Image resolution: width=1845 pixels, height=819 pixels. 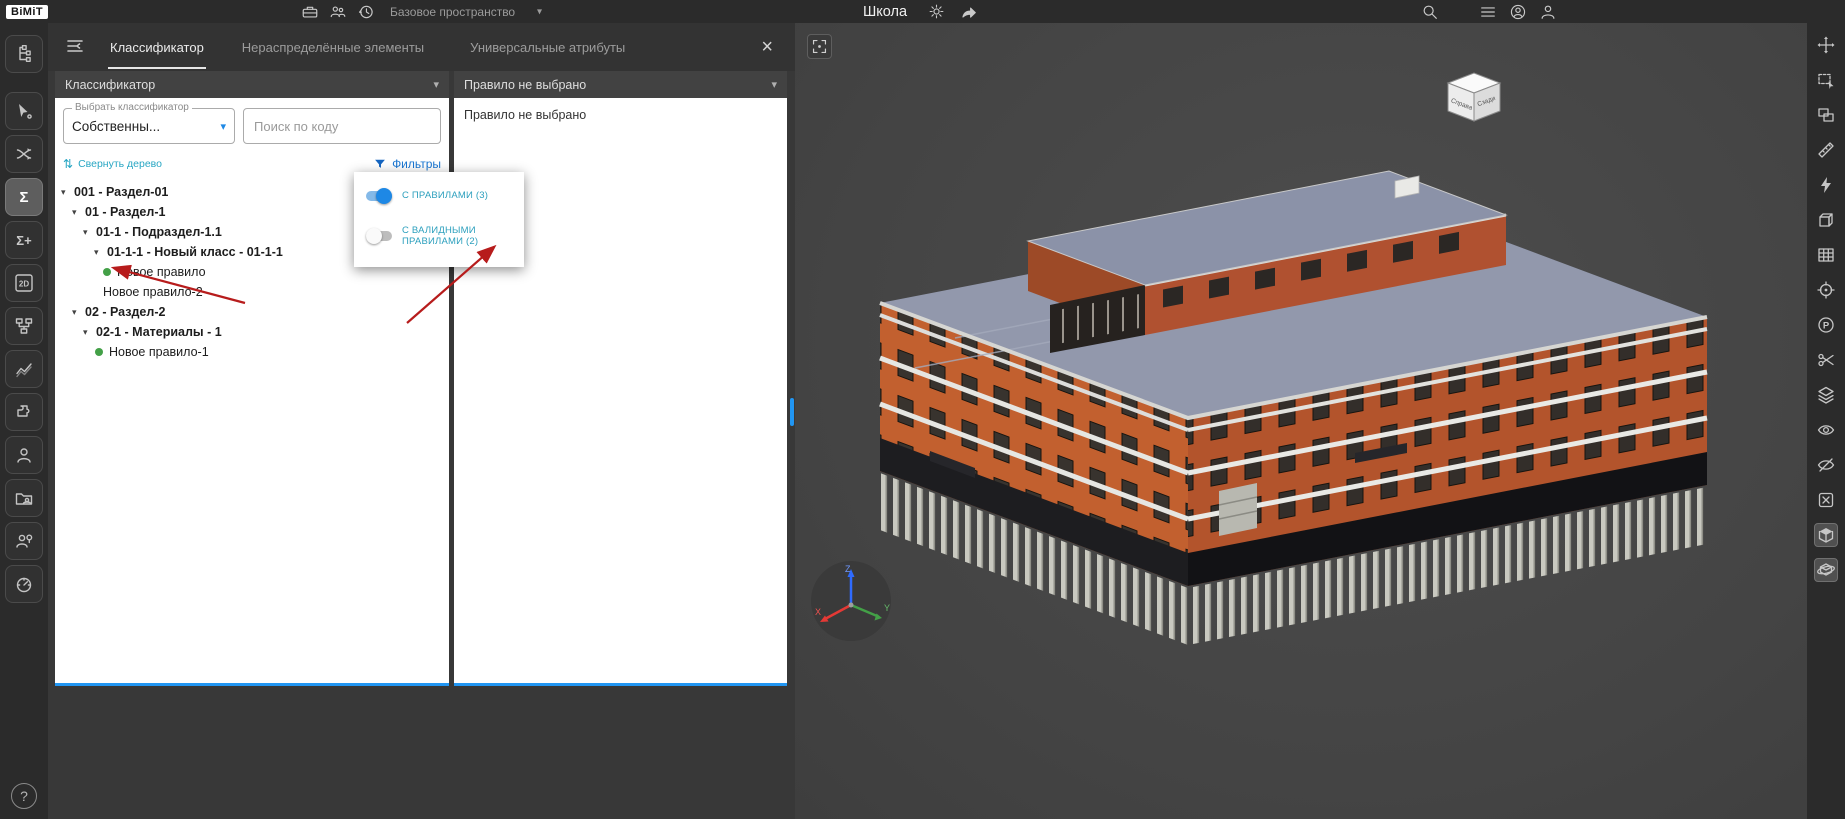 I want to click on parking-icon: P, so click(x=1826, y=325).